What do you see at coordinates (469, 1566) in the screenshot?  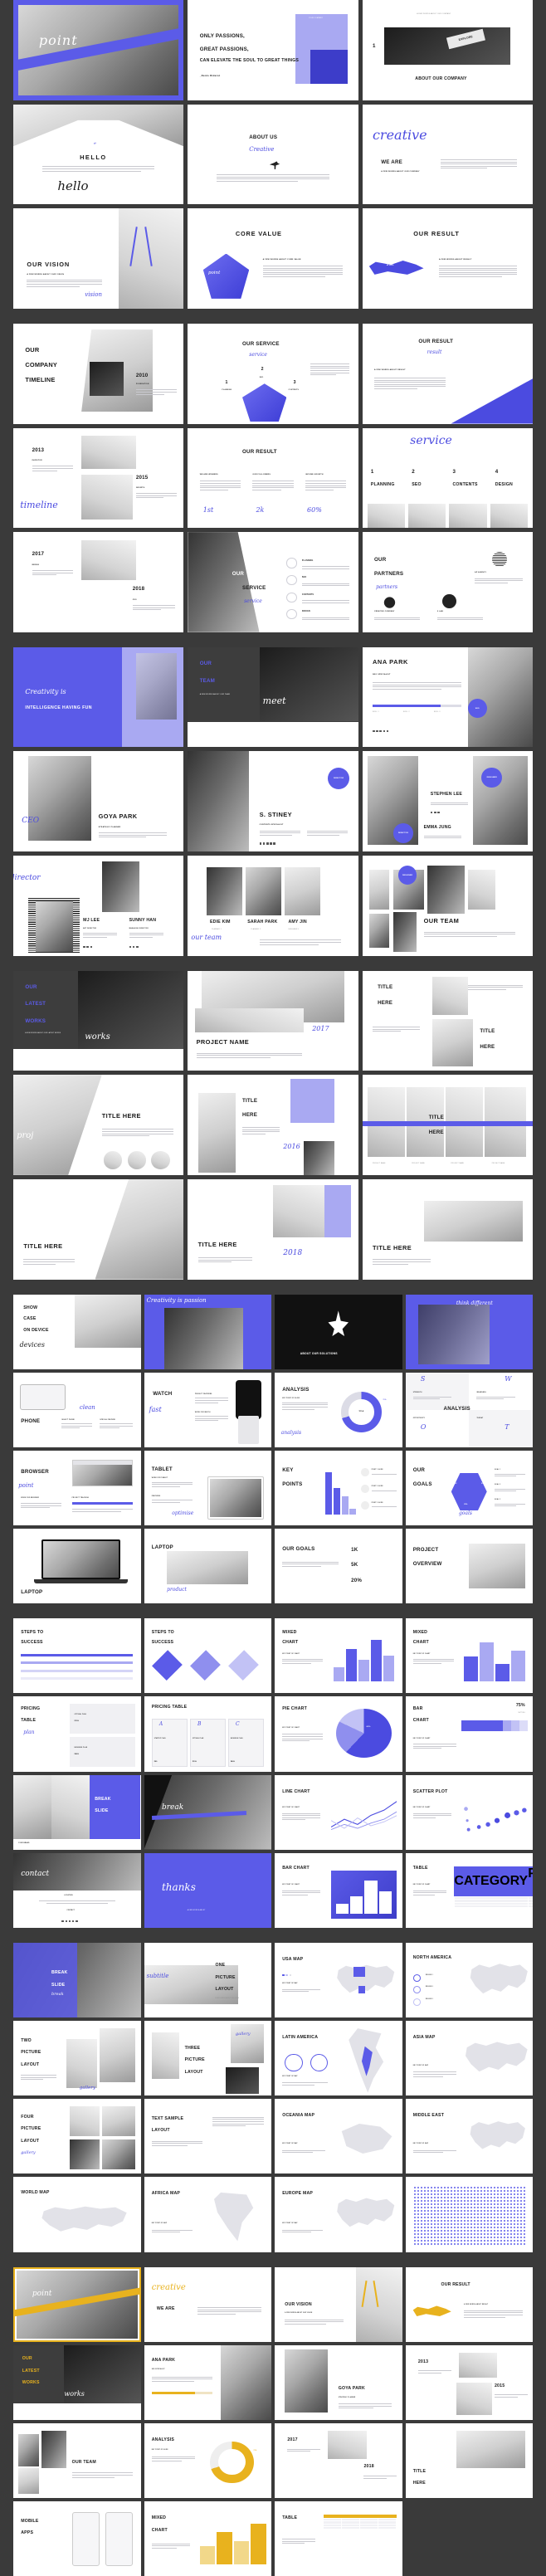 I see `slide-project-overview: PROJECT OVERVIEW` at bounding box center [469, 1566].